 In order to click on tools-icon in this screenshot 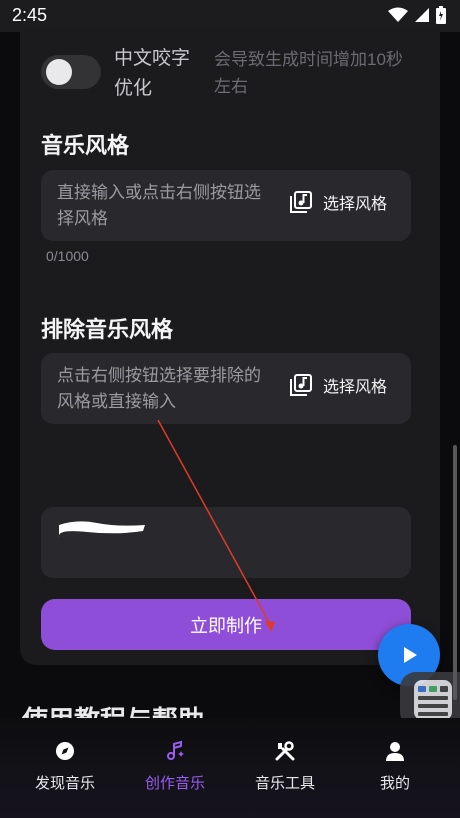, I will do `click(285, 751)`.